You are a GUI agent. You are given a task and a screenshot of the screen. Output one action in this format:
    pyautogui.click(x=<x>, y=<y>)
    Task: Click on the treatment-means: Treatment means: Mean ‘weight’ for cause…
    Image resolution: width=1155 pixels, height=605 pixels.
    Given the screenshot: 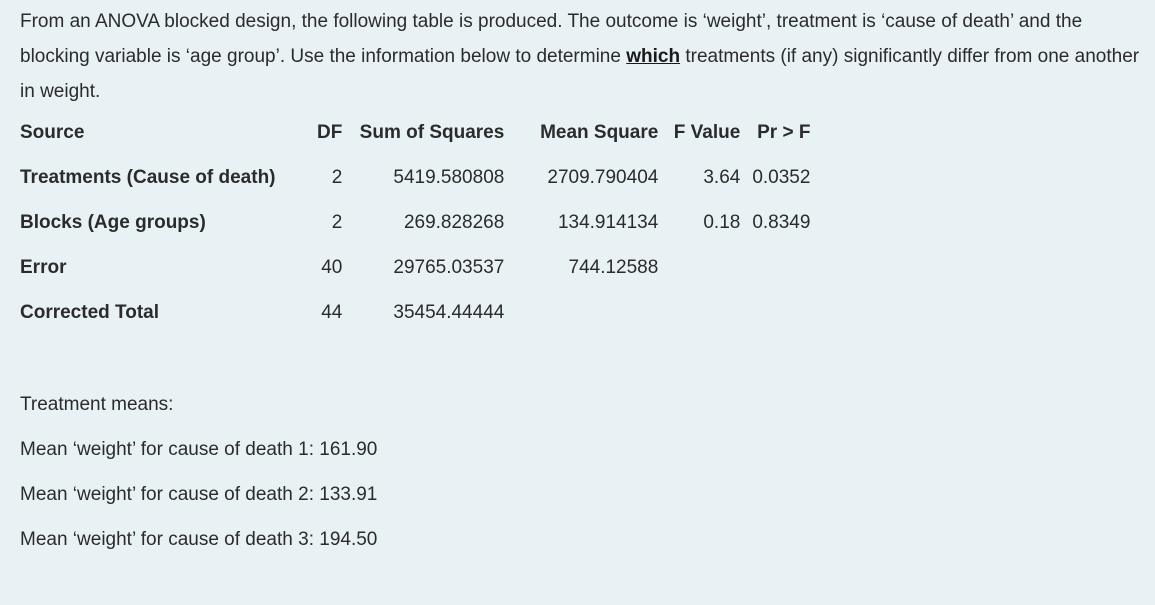 What is the action you would take?
    pyautogui.click(x=198, y=472)
    